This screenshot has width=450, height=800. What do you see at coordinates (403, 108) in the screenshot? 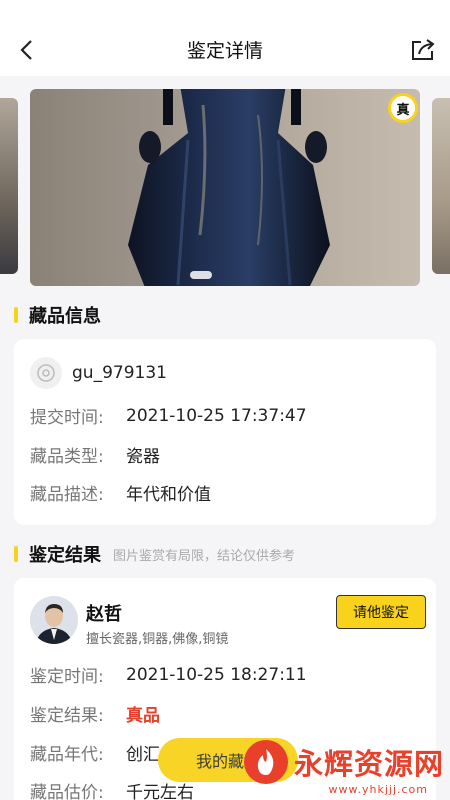
I see `authentic-badge: 真` at bounding box center [403, 108].